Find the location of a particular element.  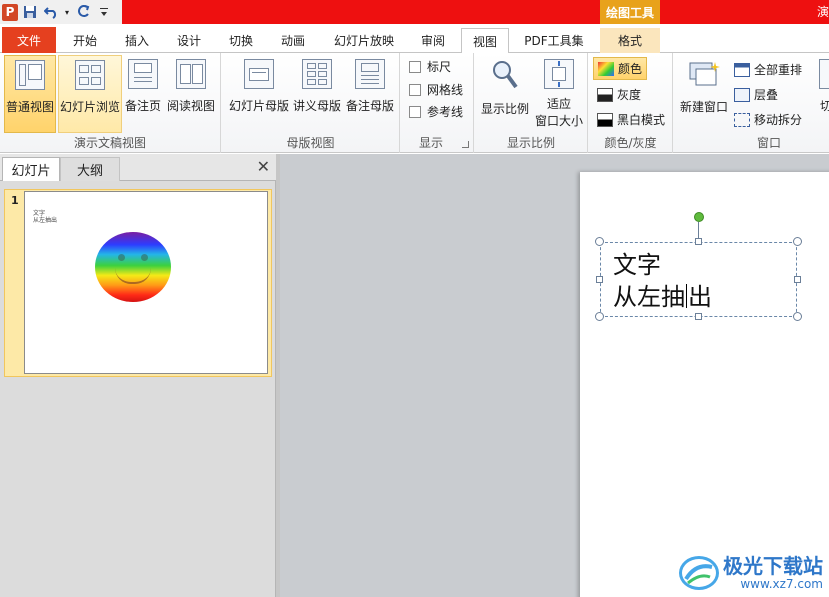

slide-number: 1 is located at coordinates (15, 200).